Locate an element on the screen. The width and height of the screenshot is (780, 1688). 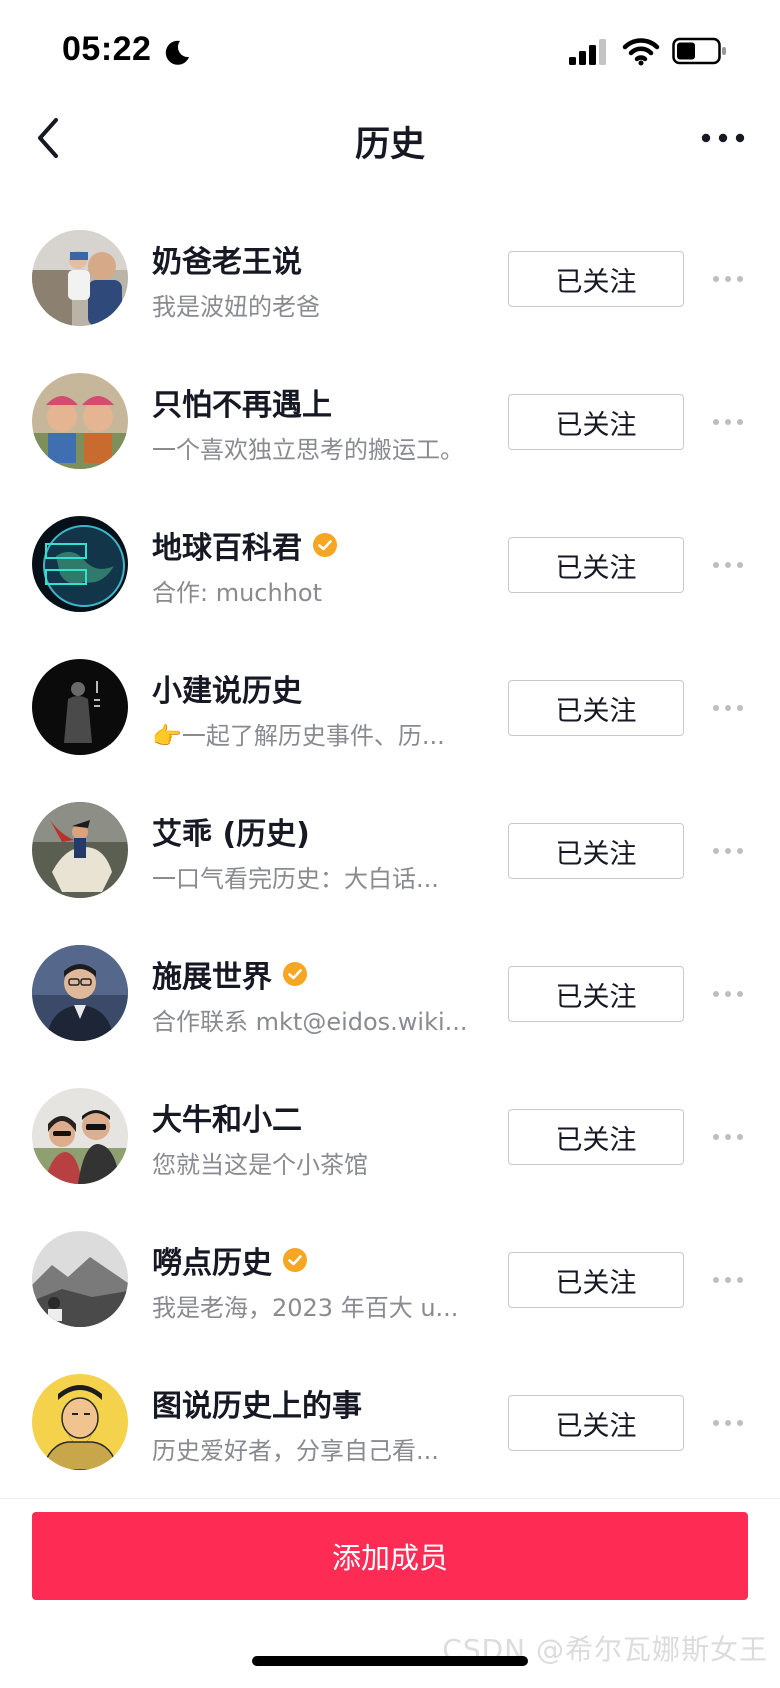
page-title: 历史 is located at coordinates (389, 145).